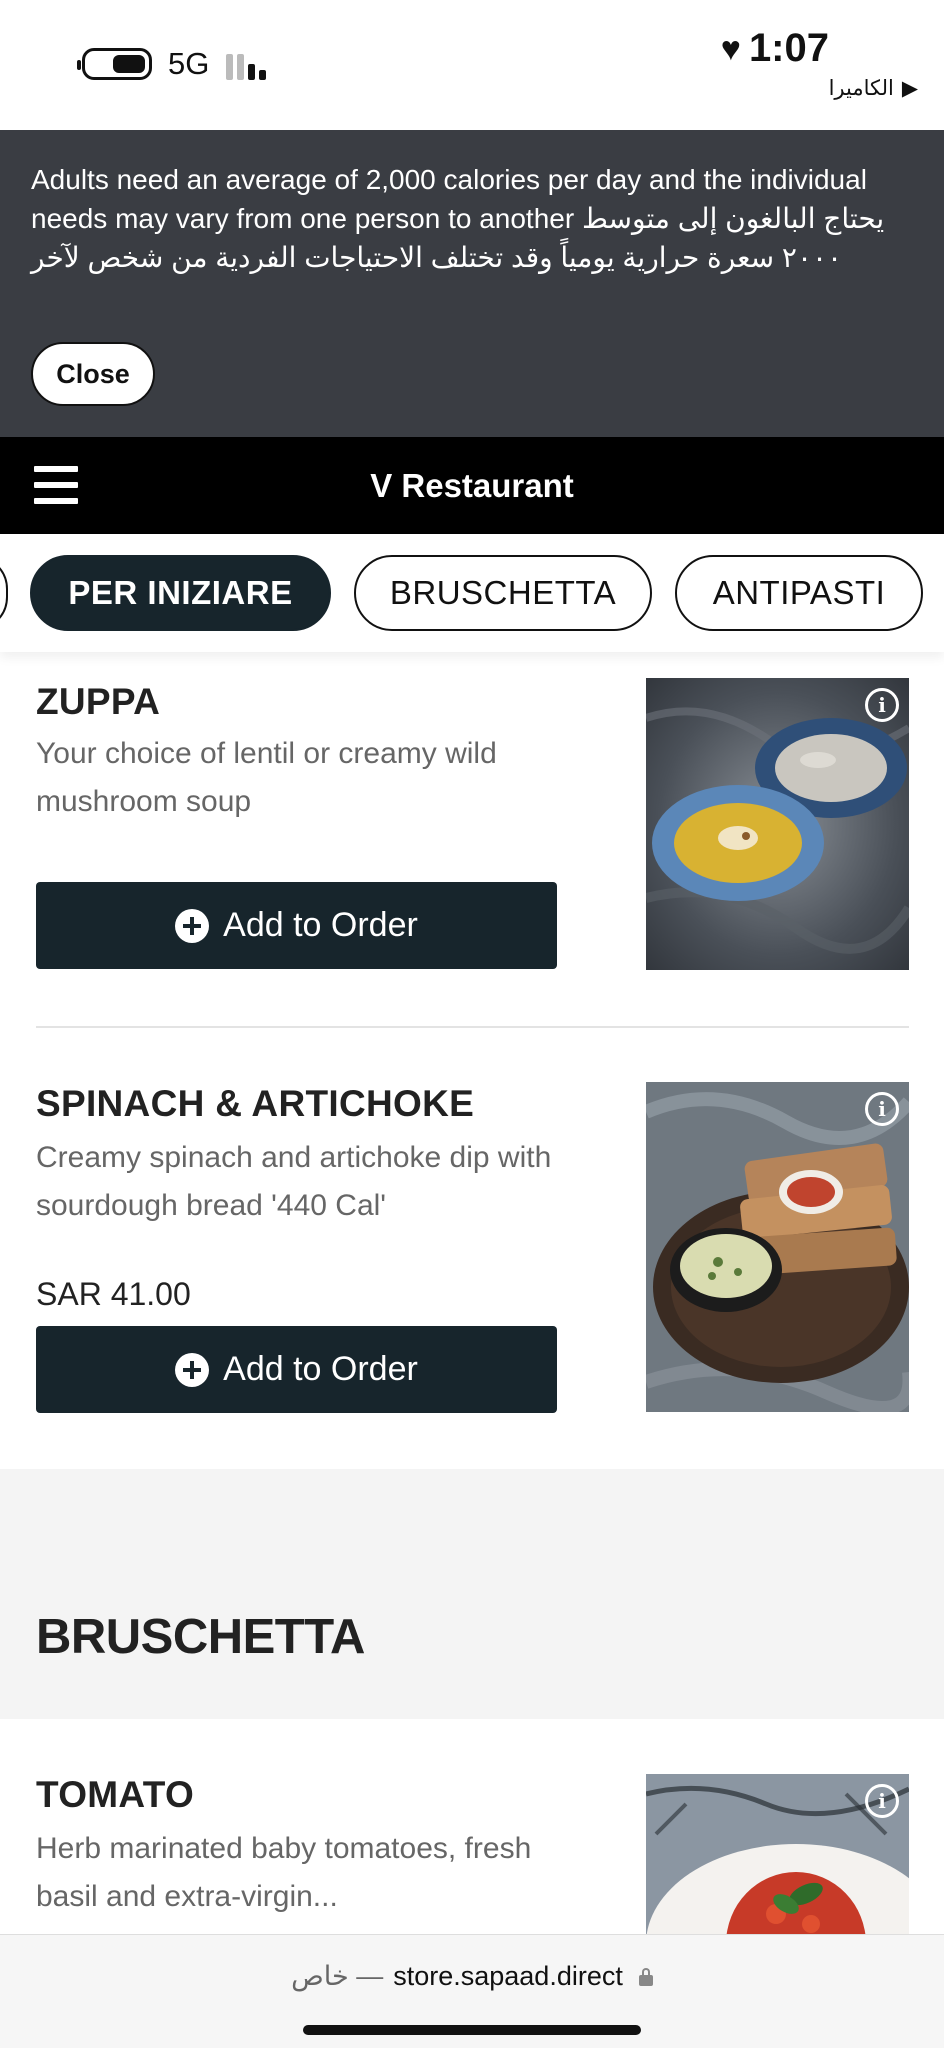  I want to click on soup-photo, so click(777, 824).